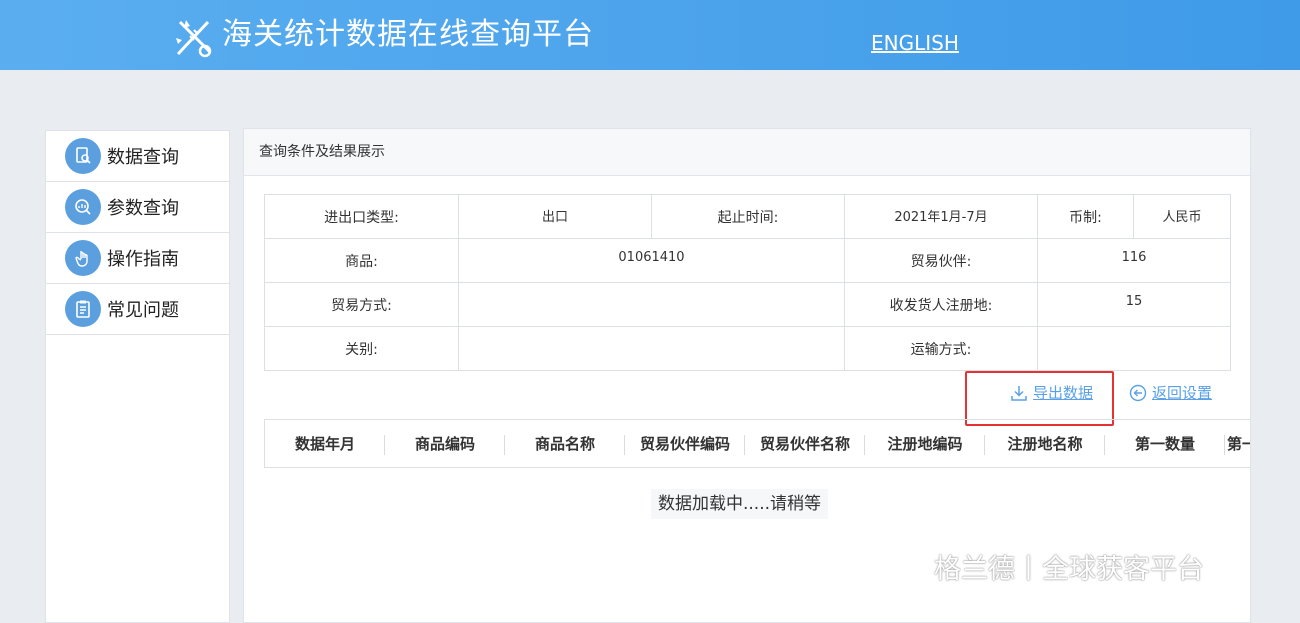 This screenshot has width=1300, height=623. Describe the element at coordinates (651, 304) in the screenshot. I see `trade-mode-value` at that location.